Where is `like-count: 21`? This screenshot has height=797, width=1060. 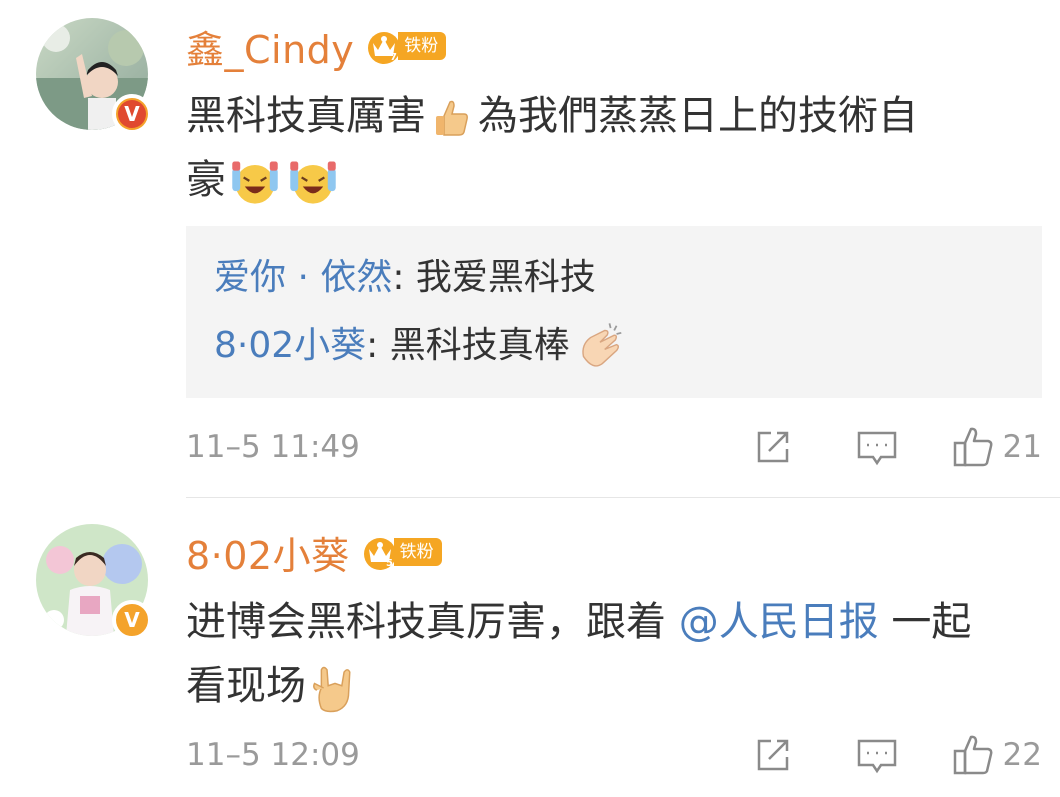
like-count: 21 is located at coordinates (1022, 447).